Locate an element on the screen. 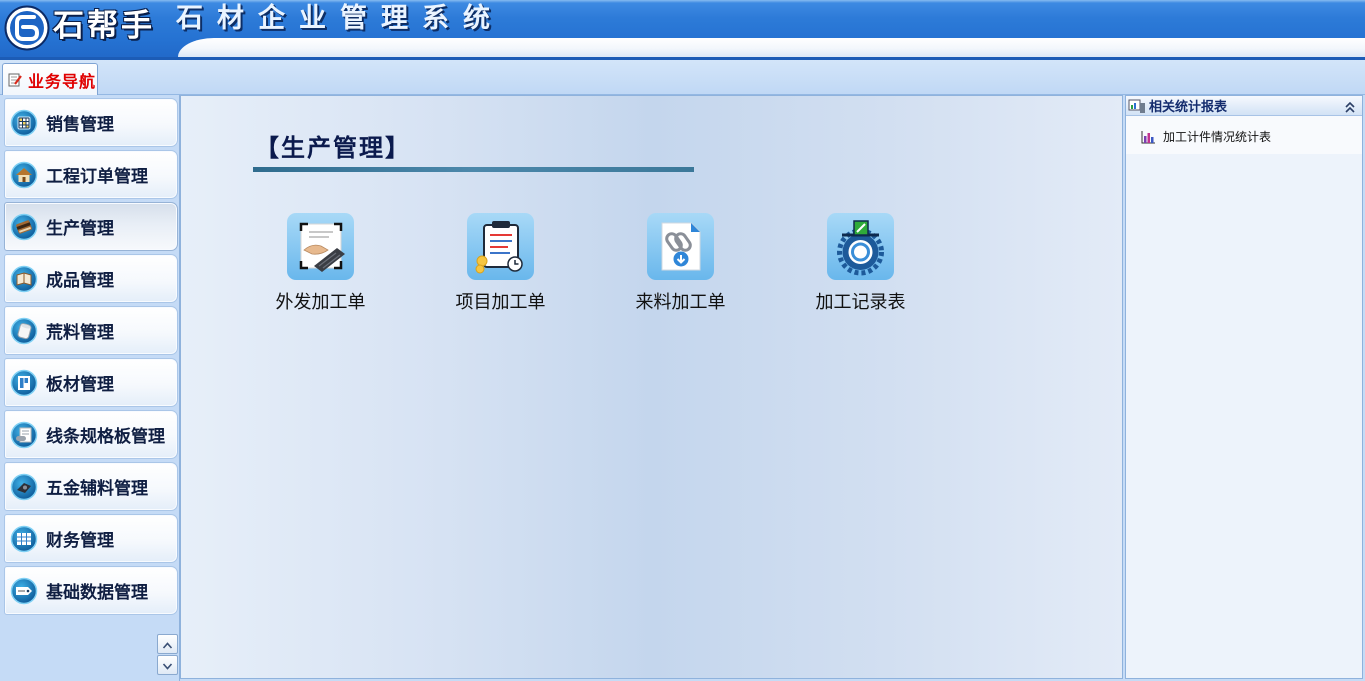 The image size is (1365, 681). sidebar-item-mouldings: 线条规格板管理 is located at coordinates (91, 434).